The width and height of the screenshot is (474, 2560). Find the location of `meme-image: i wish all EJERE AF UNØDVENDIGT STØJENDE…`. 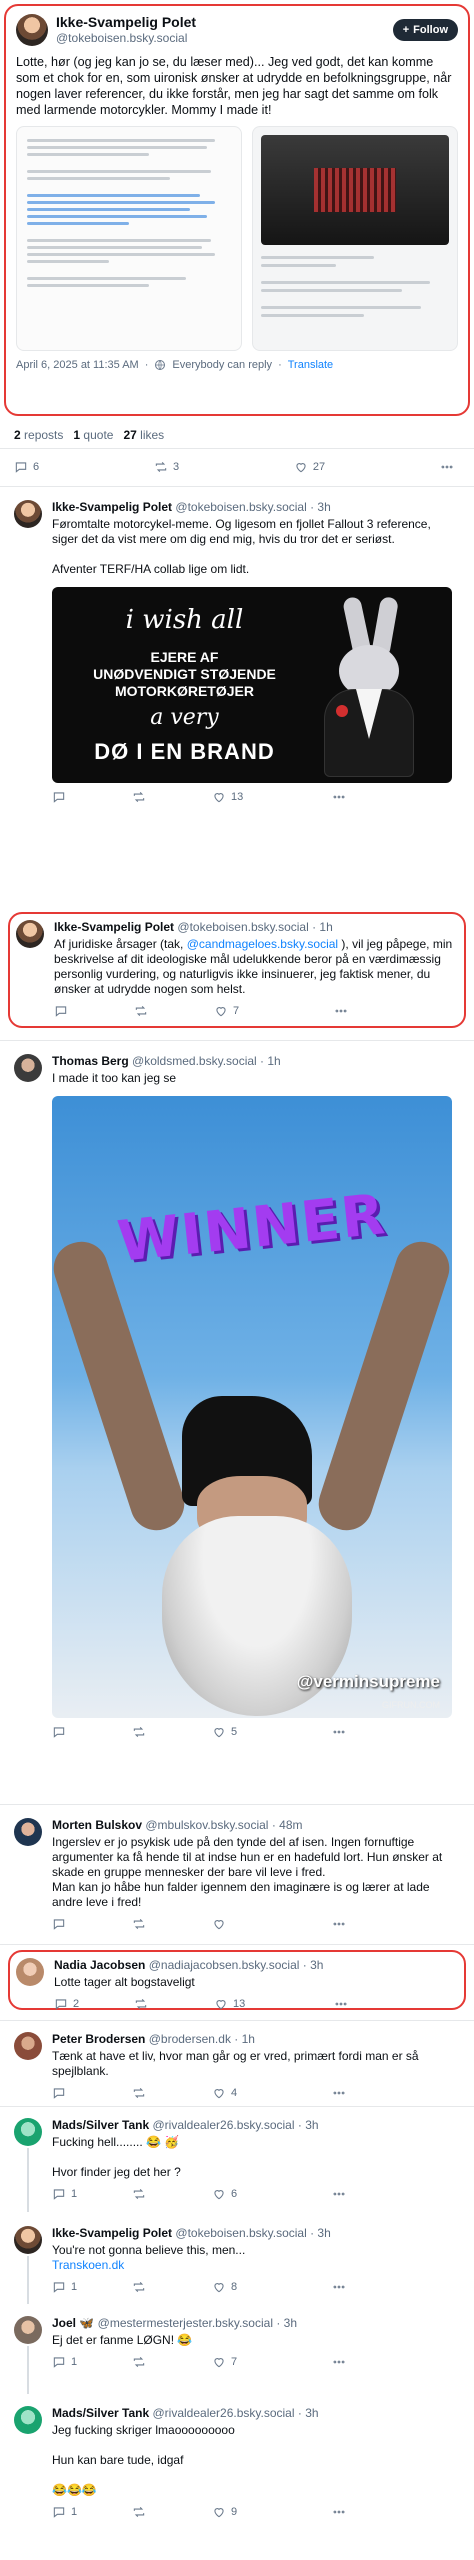

meme-image: i wish all EJERE AF UNØDVENDIGT STØJENDE… is located at coordinates (252, 685).